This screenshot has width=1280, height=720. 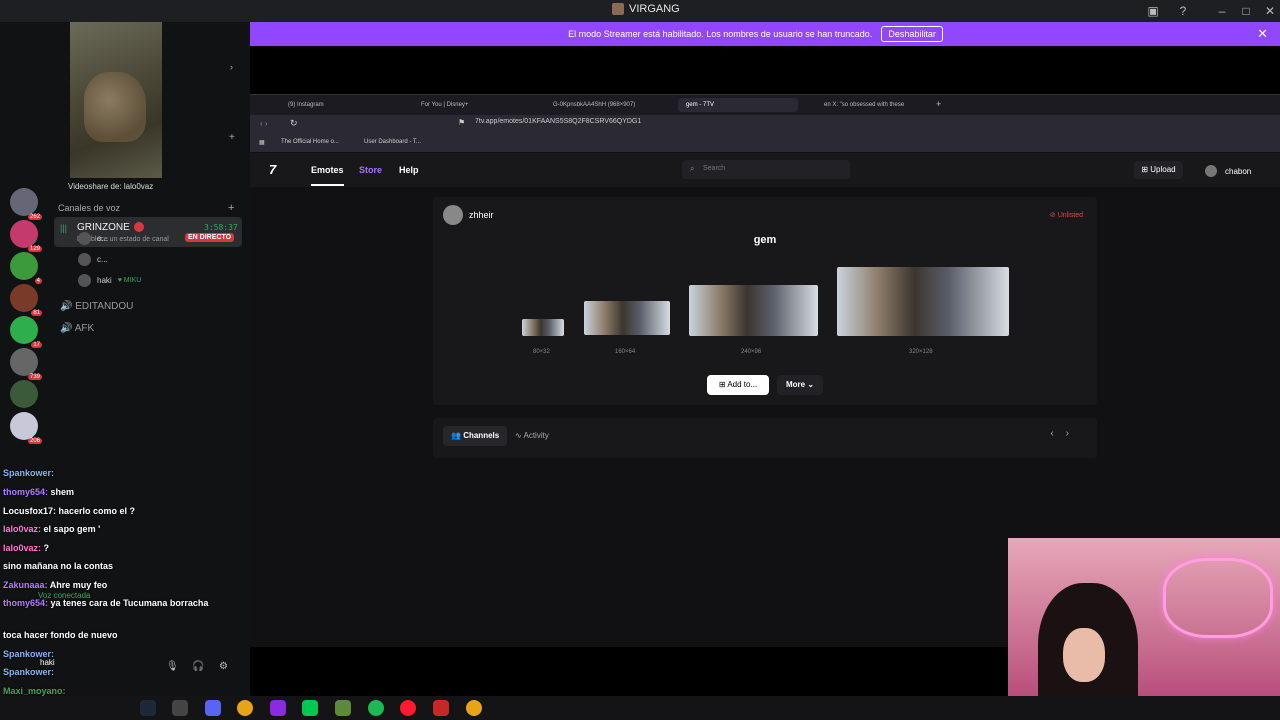 What do you see at coordinates (232, 137) in the screenshot?
I see `add-icon: +` at bounding box center [232, 137].